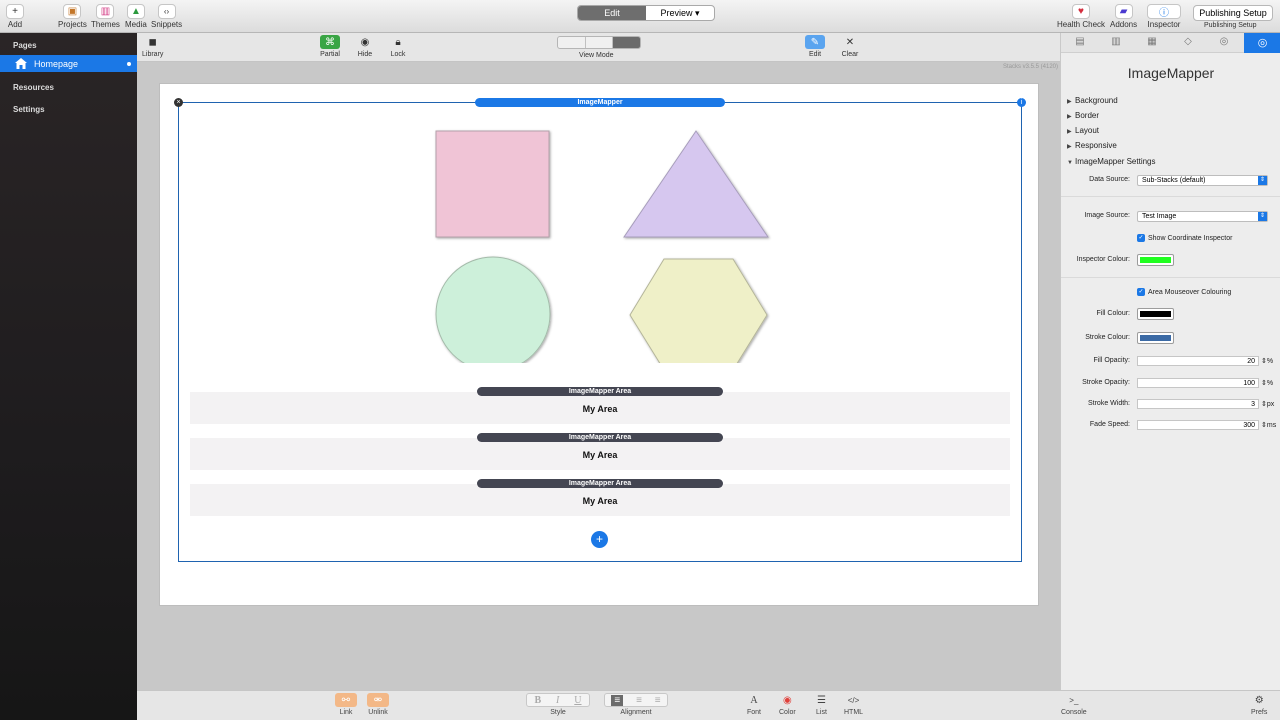  Describe the element at coordinates (365, 54) in the screenshot. I see `hide-label: Hide` at that location.